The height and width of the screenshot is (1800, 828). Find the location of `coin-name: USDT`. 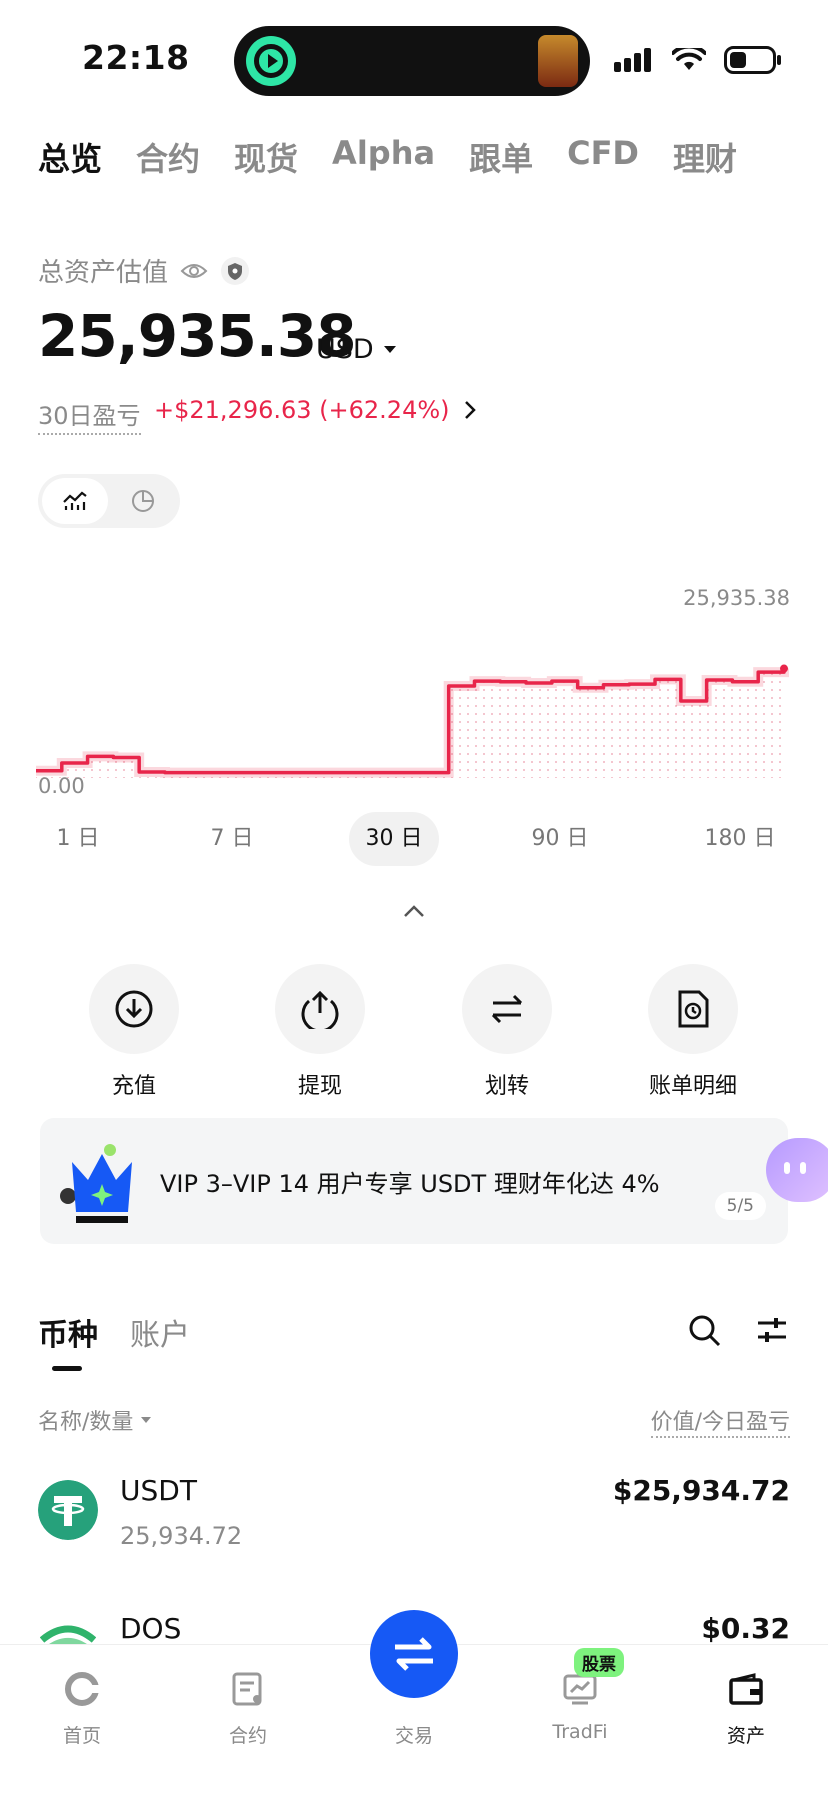

coin-name: USDT is located at coordinates (158, 1490).